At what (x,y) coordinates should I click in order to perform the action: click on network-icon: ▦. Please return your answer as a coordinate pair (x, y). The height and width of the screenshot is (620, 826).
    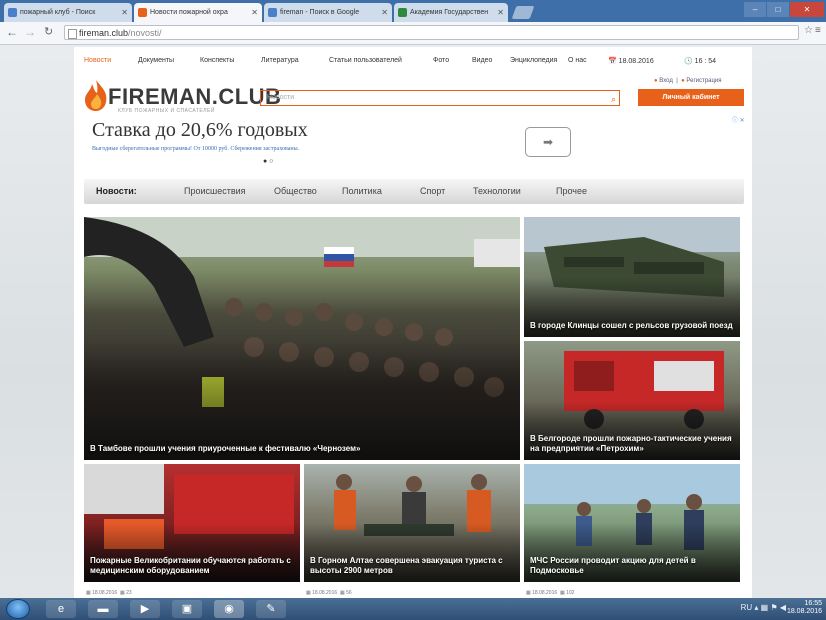
    Looking at the image, I should click on (765, 607).